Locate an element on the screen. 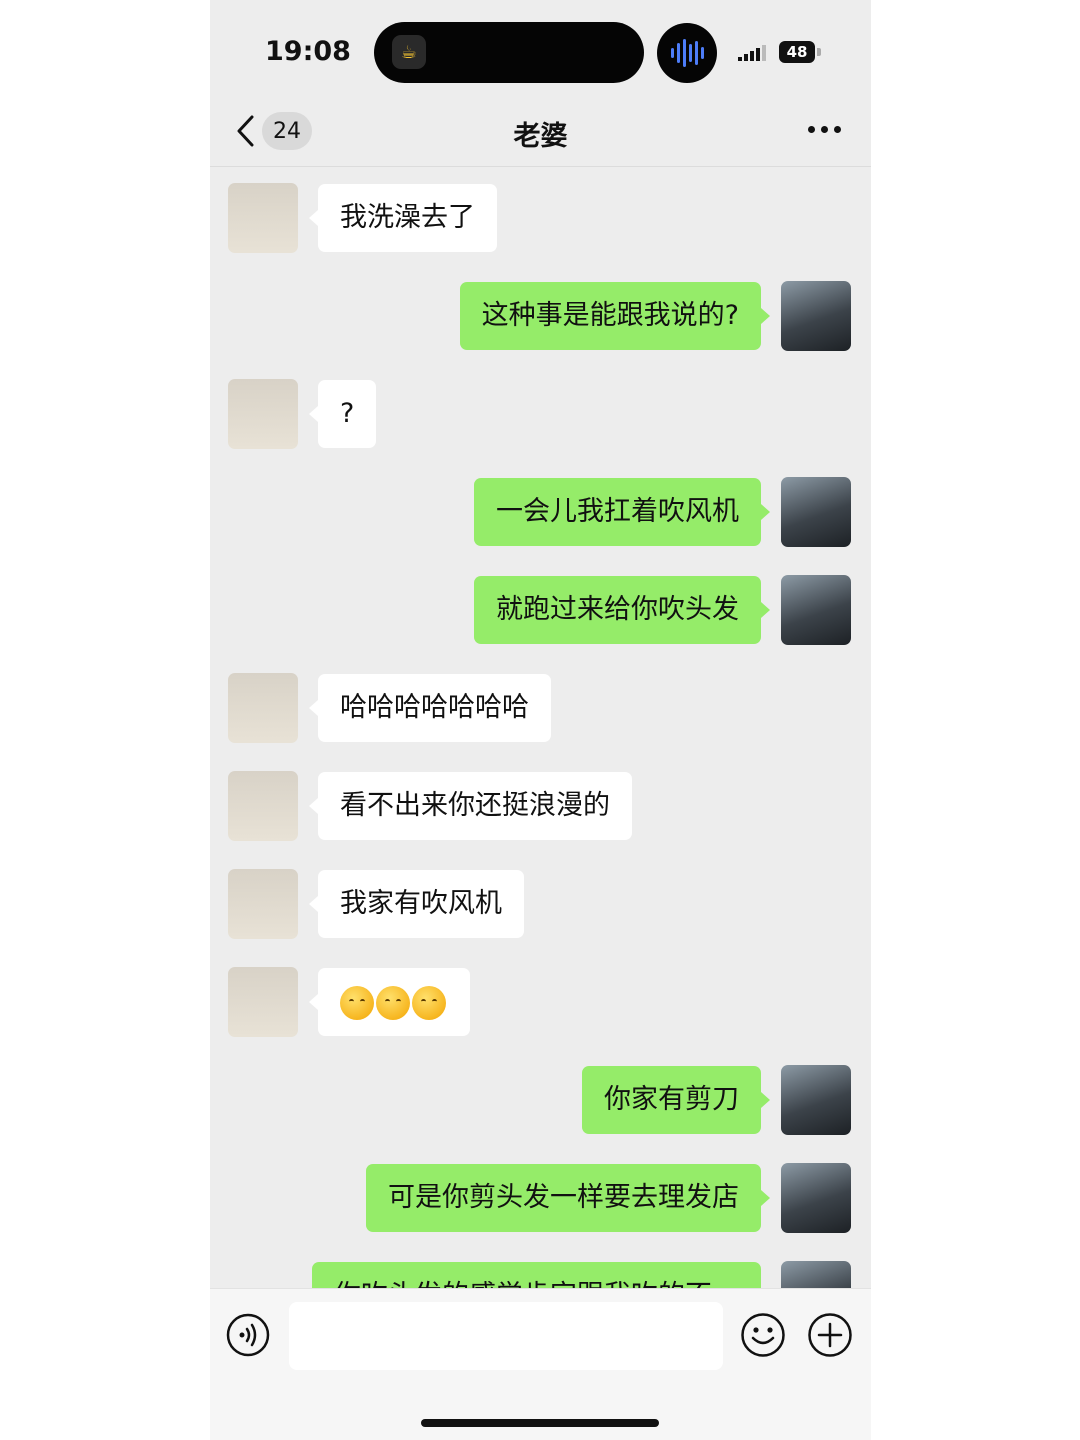 This screenshot has height=1440, width=1080. plus-circle-icon is located at coordinates (830, 1335).